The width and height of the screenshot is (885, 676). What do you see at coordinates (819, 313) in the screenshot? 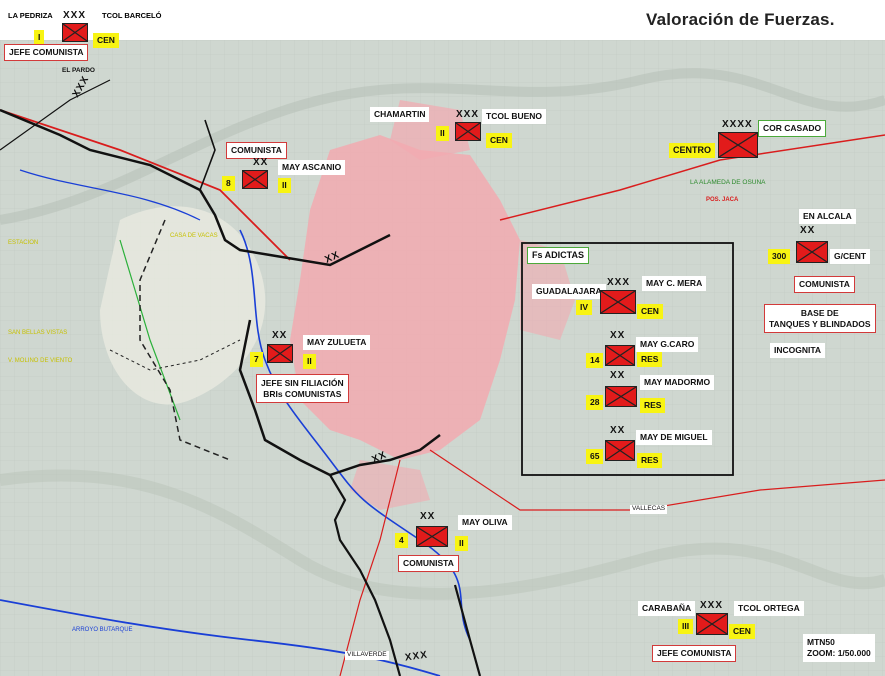
I see `tank-base-line-1: BASE DE` at bounding box center [819, 313].